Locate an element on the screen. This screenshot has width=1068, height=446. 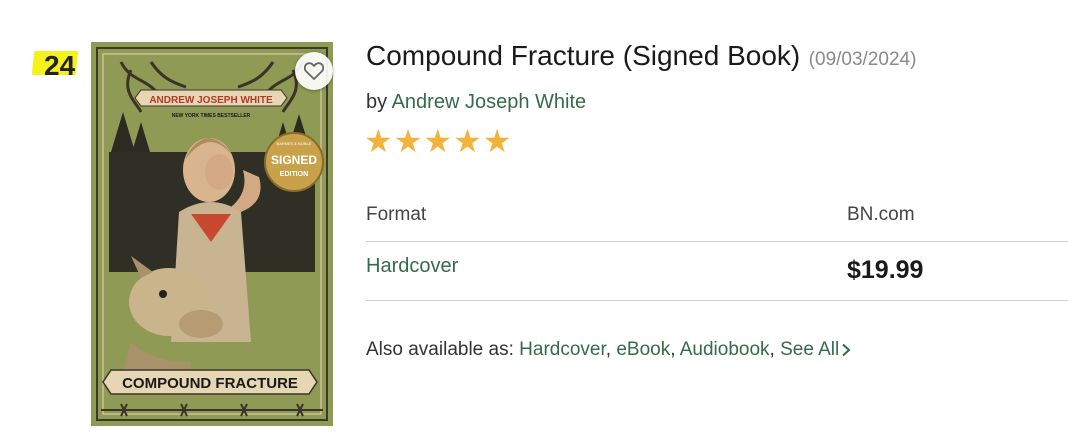
byline: by Andrew Joseph White is located at coordinates (476, 102).